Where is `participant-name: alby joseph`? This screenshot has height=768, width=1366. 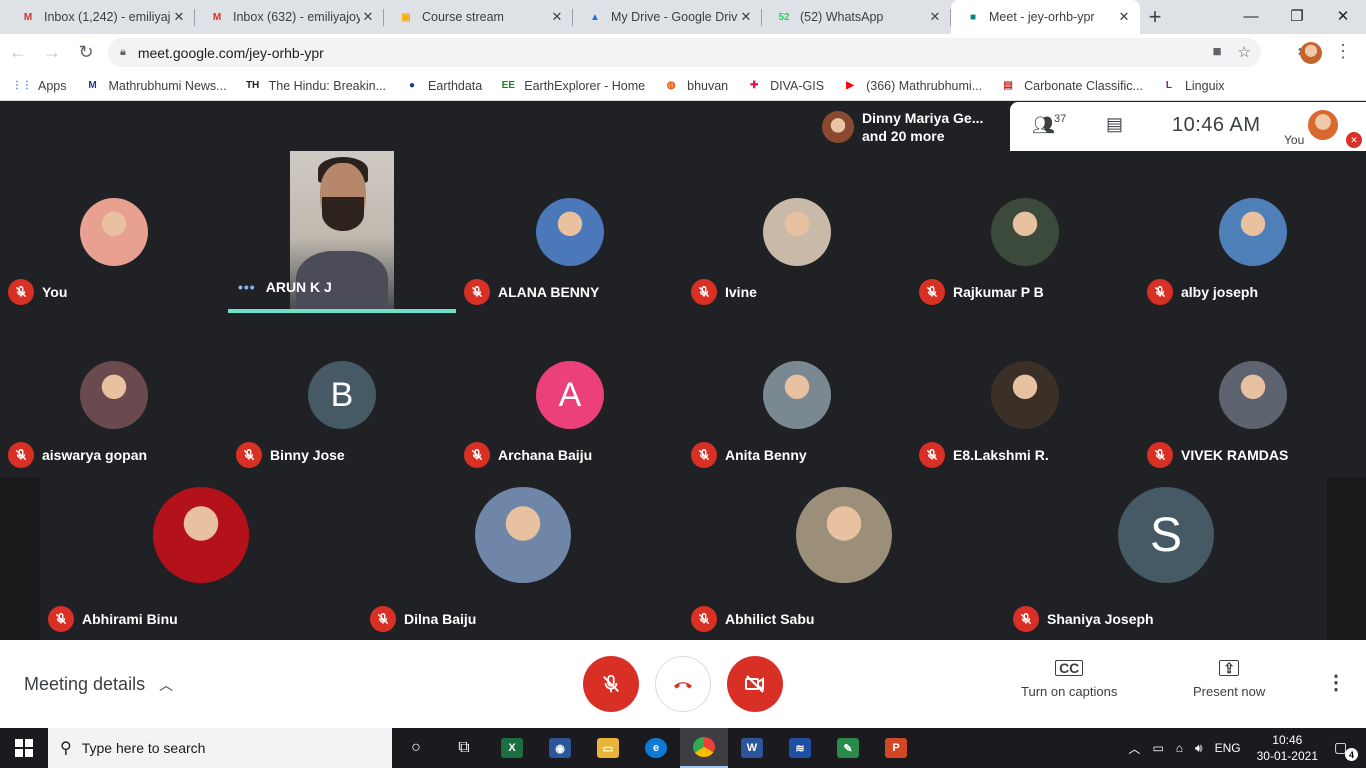 participant-name: alby joseph is located at coordinates (1220, 292).